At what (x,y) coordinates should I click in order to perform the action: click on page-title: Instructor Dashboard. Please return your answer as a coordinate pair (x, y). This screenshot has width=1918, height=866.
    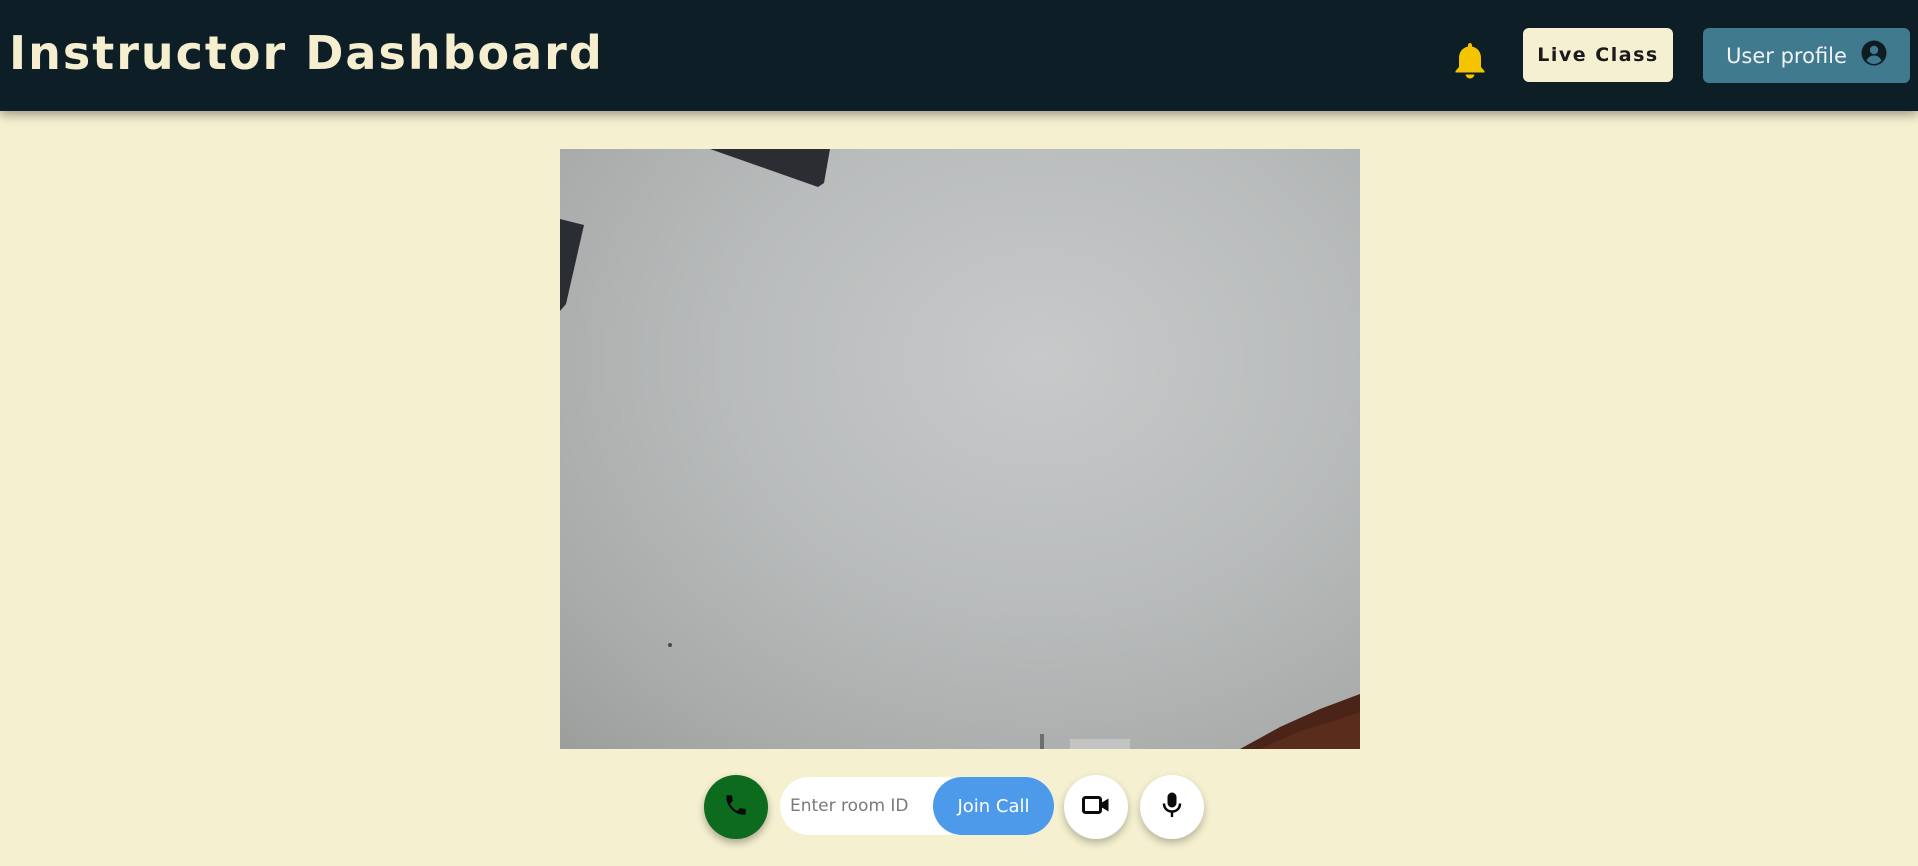
    Looking at the image, I should click on (306, 53).